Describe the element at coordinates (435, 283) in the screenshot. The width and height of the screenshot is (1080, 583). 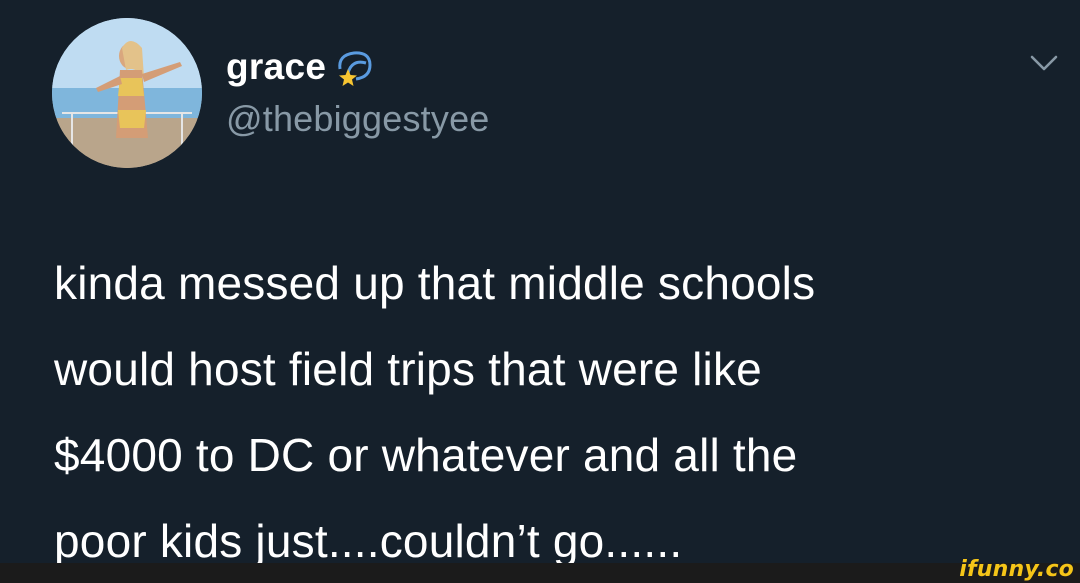
I see `tweet-text-line: kinda messed up that middle schools` at that location.